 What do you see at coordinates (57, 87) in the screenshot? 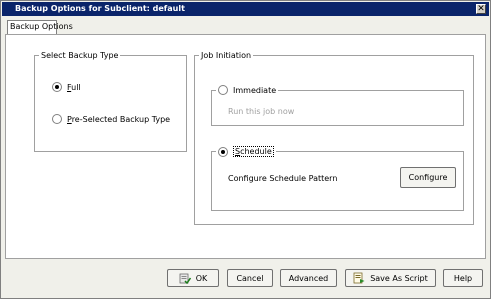
I see `radio-full-indicator` at bounding box center [57, 87].